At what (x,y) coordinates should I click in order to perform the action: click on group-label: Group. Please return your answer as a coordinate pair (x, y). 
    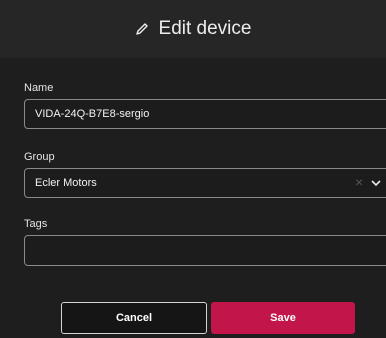
    Looking at the image, I should click on (39, 157).